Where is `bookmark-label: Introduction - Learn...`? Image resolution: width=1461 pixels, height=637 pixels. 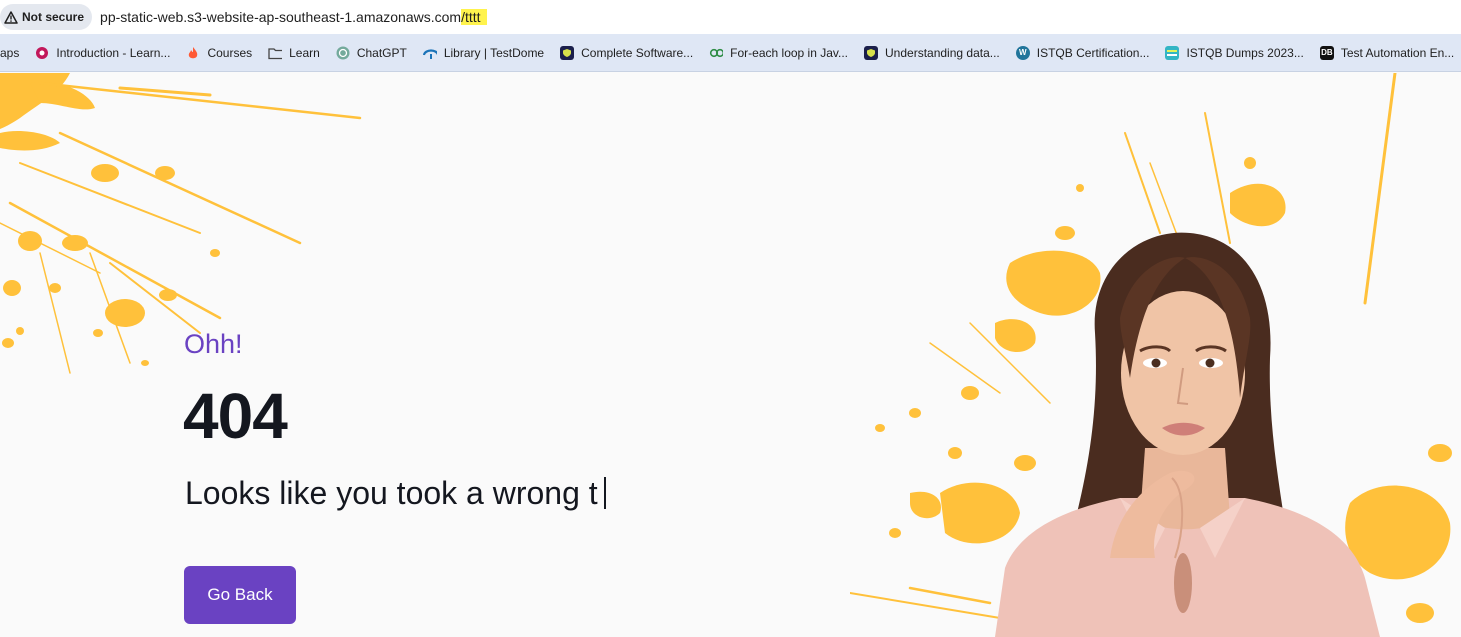 bookmark-label: Introduction - Learn... is located at coordinates (113, 52).